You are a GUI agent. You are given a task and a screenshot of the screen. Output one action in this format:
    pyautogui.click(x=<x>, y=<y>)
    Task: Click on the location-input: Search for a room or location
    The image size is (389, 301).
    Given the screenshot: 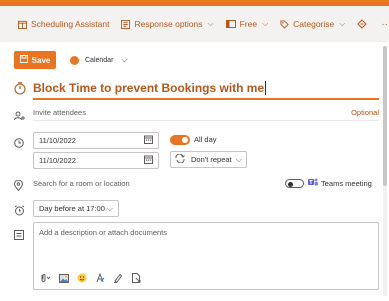 What is the action you would take?
    pyautogui.click(x=153, y=183)
    